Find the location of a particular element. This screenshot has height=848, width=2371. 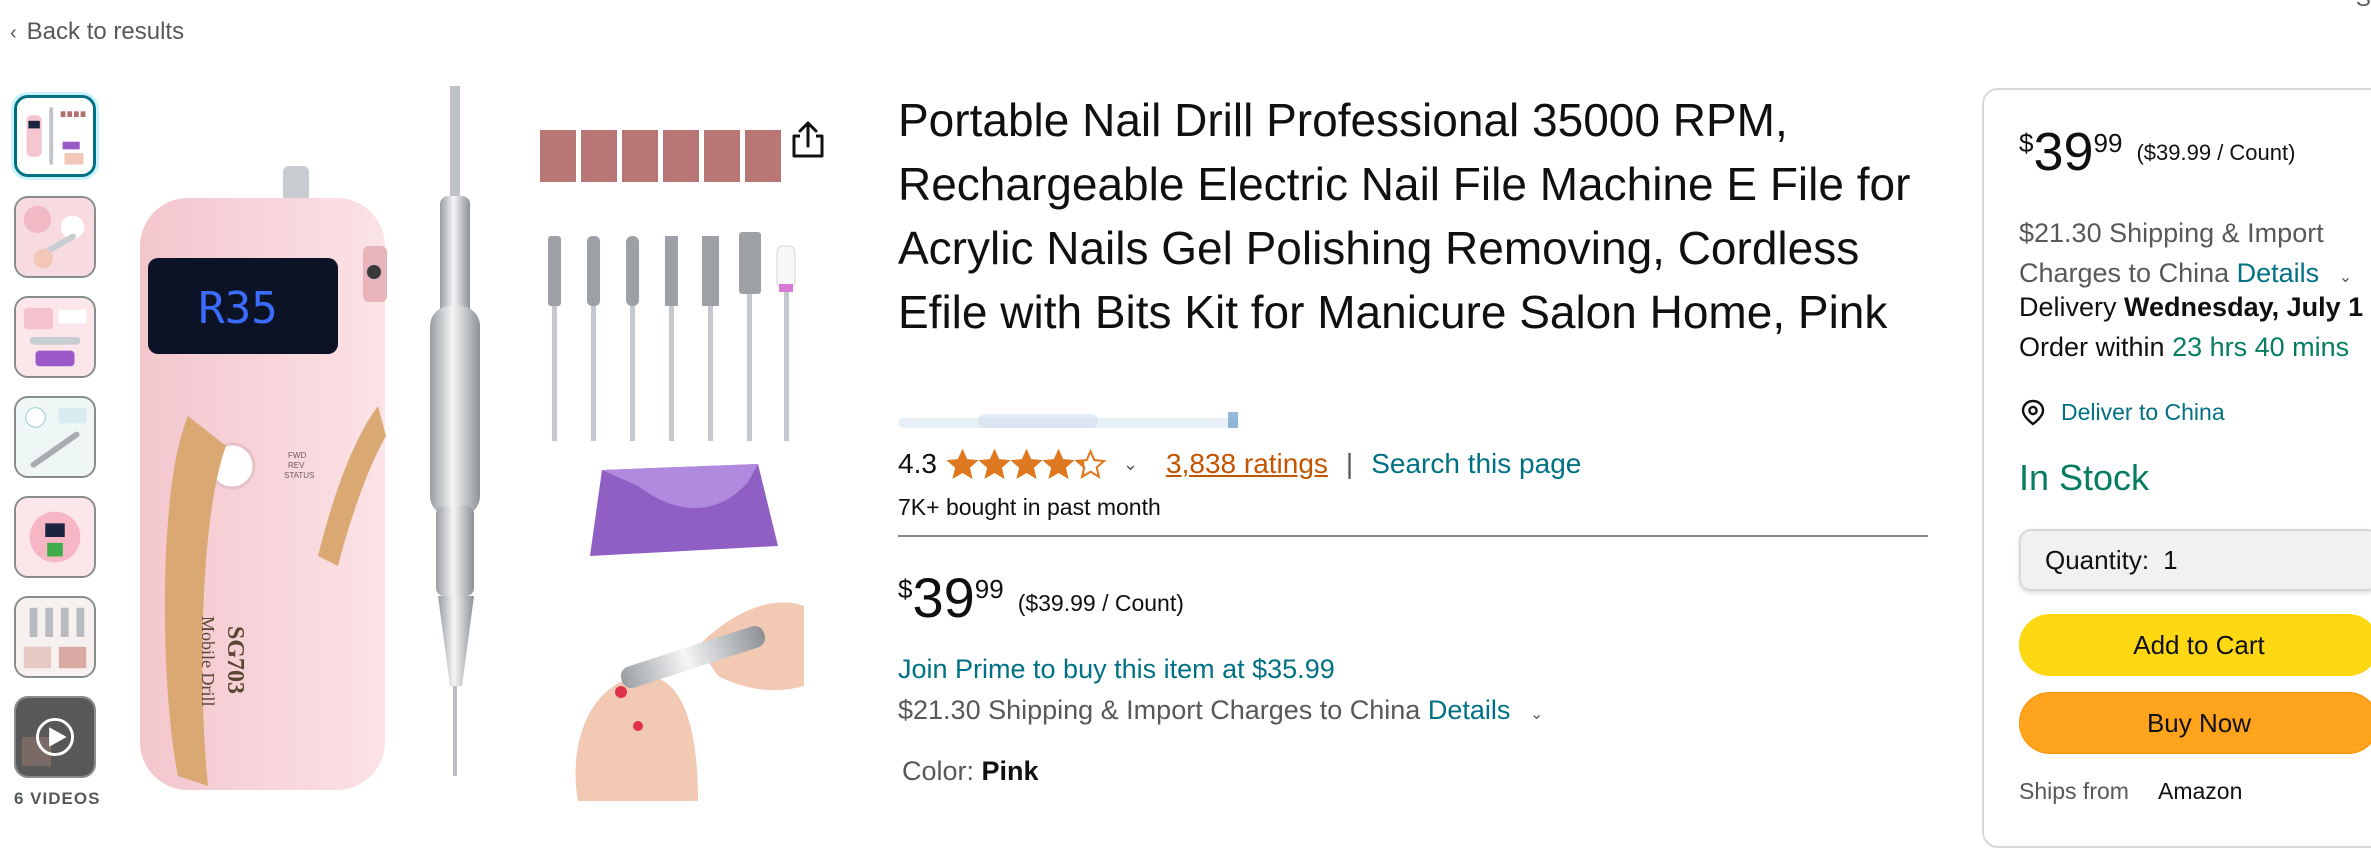

delivery-date: Delivery Wednesday, July 1 is located at coordinates (2191, 307).